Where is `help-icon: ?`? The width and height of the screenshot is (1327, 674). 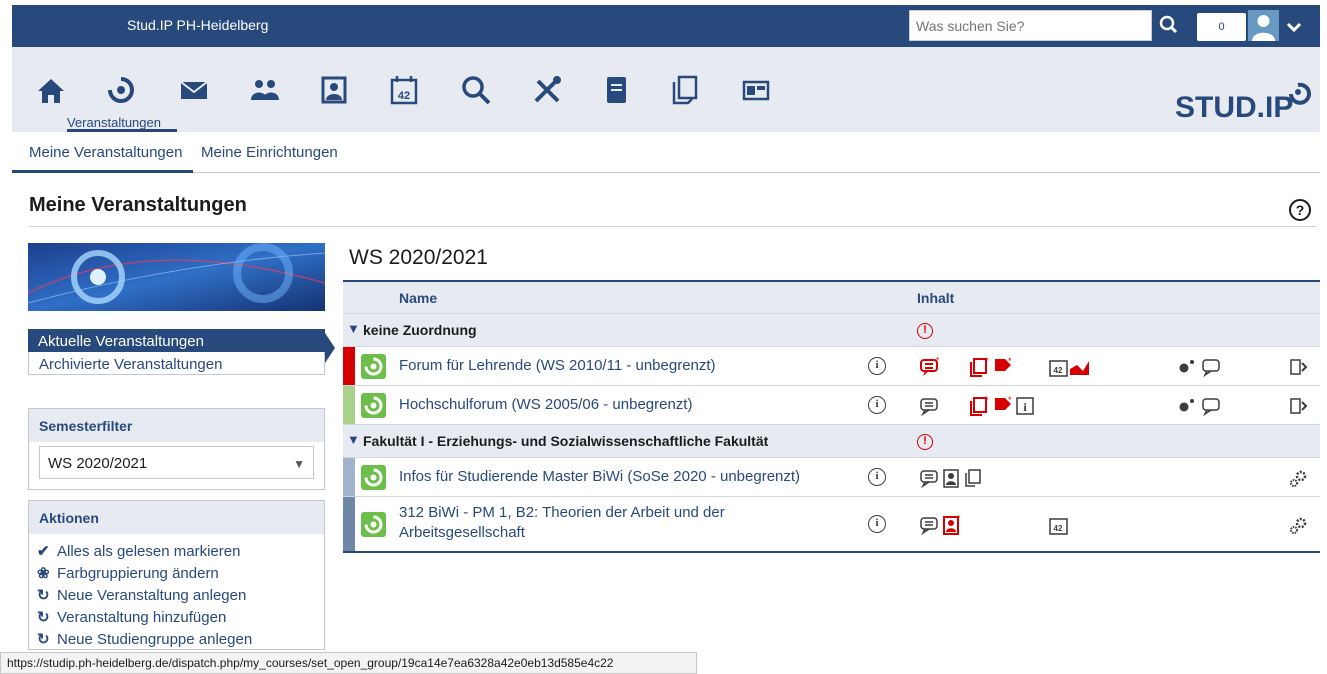 help-icon: ? is located at coordinates (1300, 210).